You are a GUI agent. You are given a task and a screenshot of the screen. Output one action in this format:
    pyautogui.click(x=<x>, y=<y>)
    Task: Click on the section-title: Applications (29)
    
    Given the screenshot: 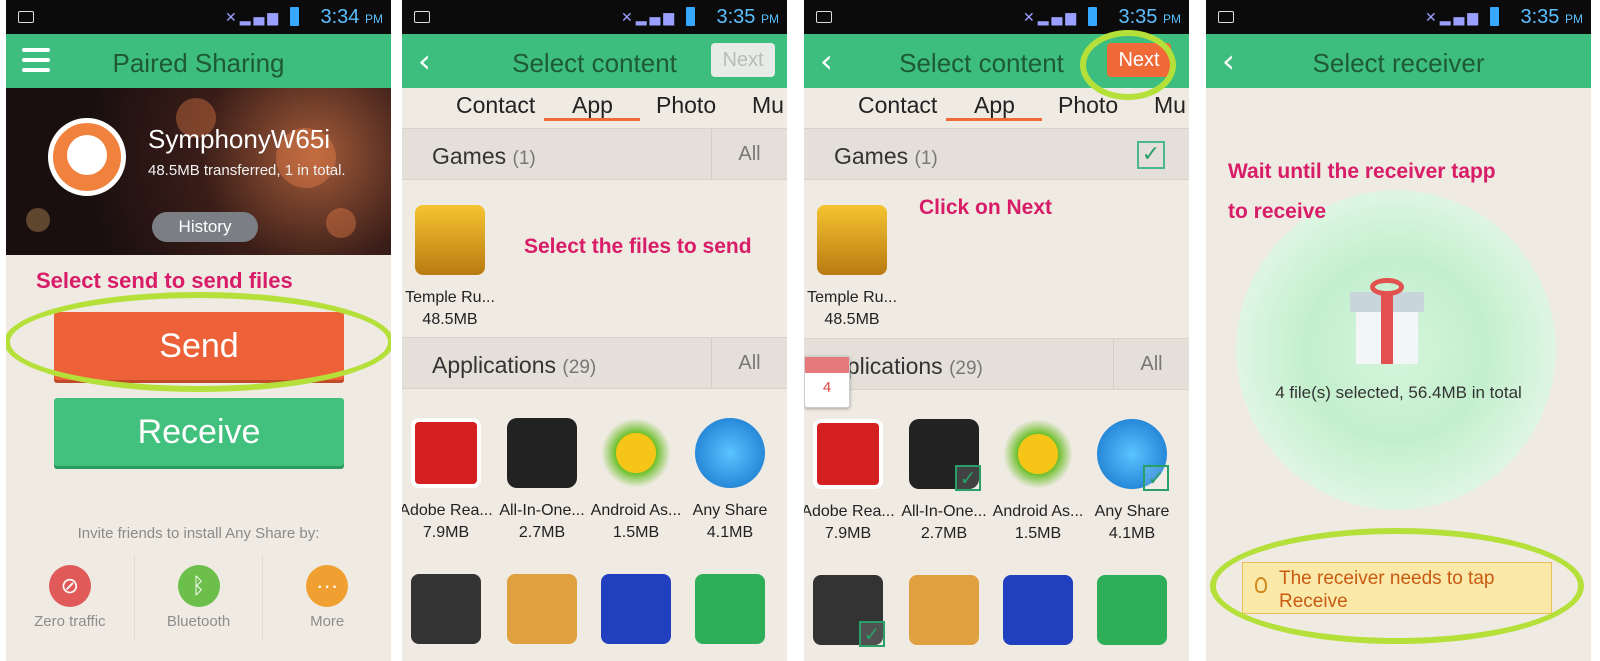 What is the action you would take?
    pyautogui.click(x=514, y=365)
    